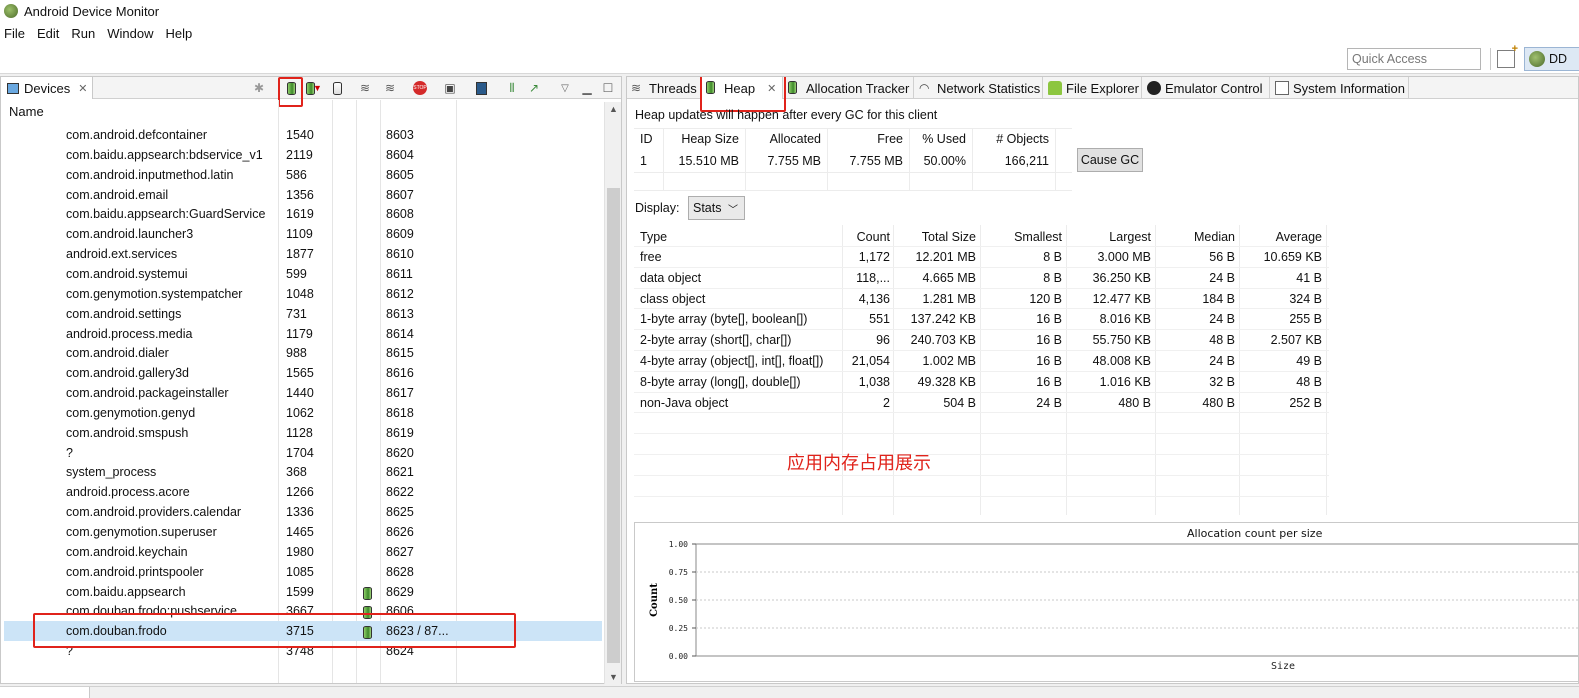  I want to click on start-method-profiling-icon: ≋, so click(390, 88).